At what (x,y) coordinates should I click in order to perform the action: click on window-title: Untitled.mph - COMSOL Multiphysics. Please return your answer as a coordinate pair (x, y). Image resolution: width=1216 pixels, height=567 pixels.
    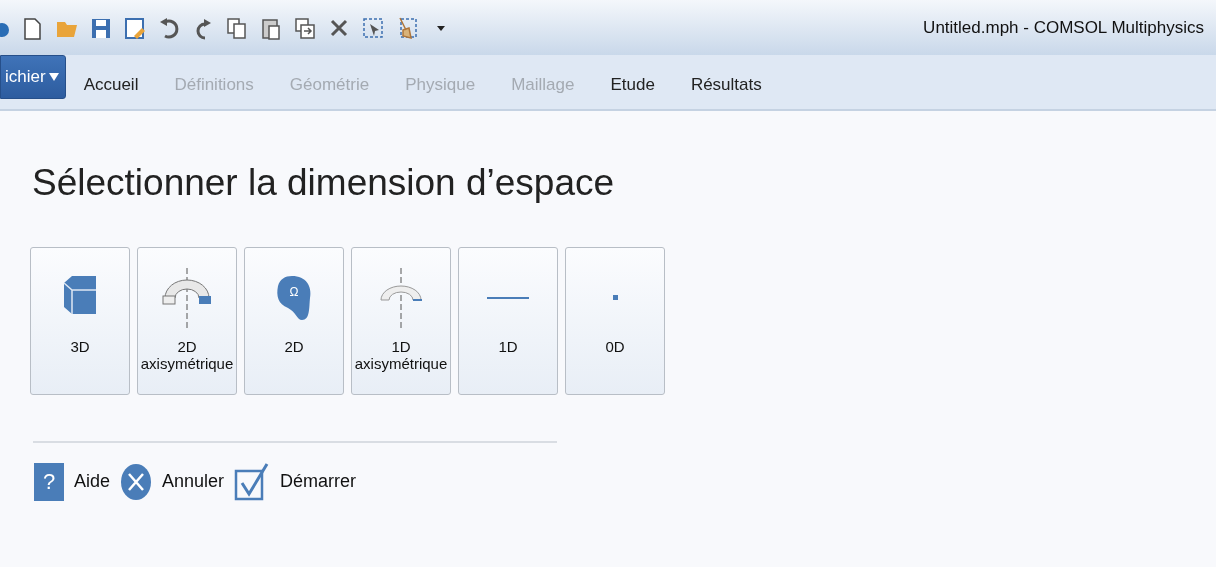
    Looking at the image, I should click on (1063, 27).